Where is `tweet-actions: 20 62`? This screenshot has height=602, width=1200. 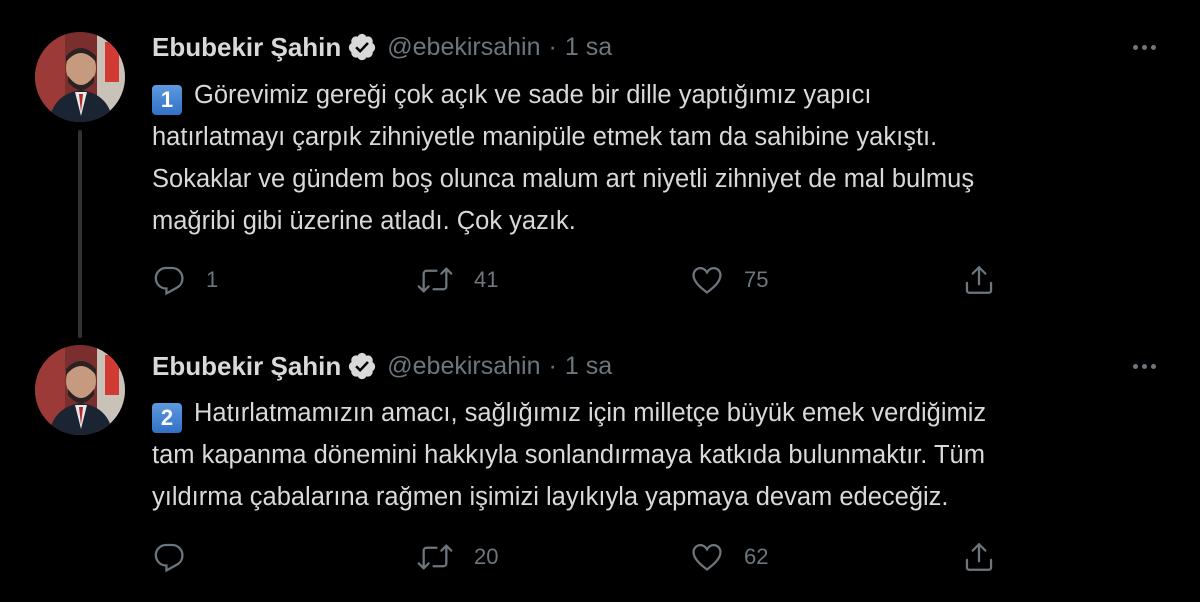
tweet-actions: 20 62 is located at coordinates (582, 557).